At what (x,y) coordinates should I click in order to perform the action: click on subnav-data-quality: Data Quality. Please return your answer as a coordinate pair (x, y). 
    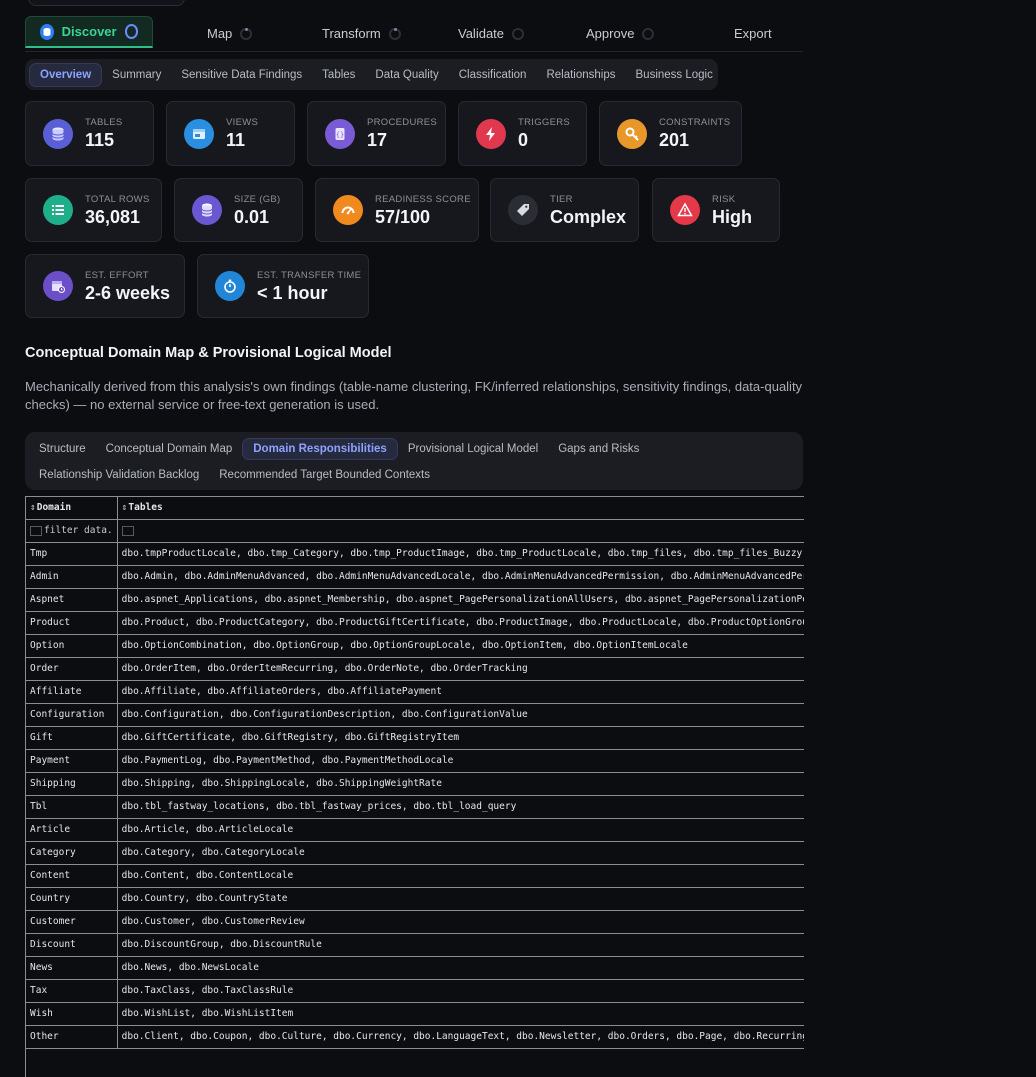
    Looking at the image, I should click on (406, 75).